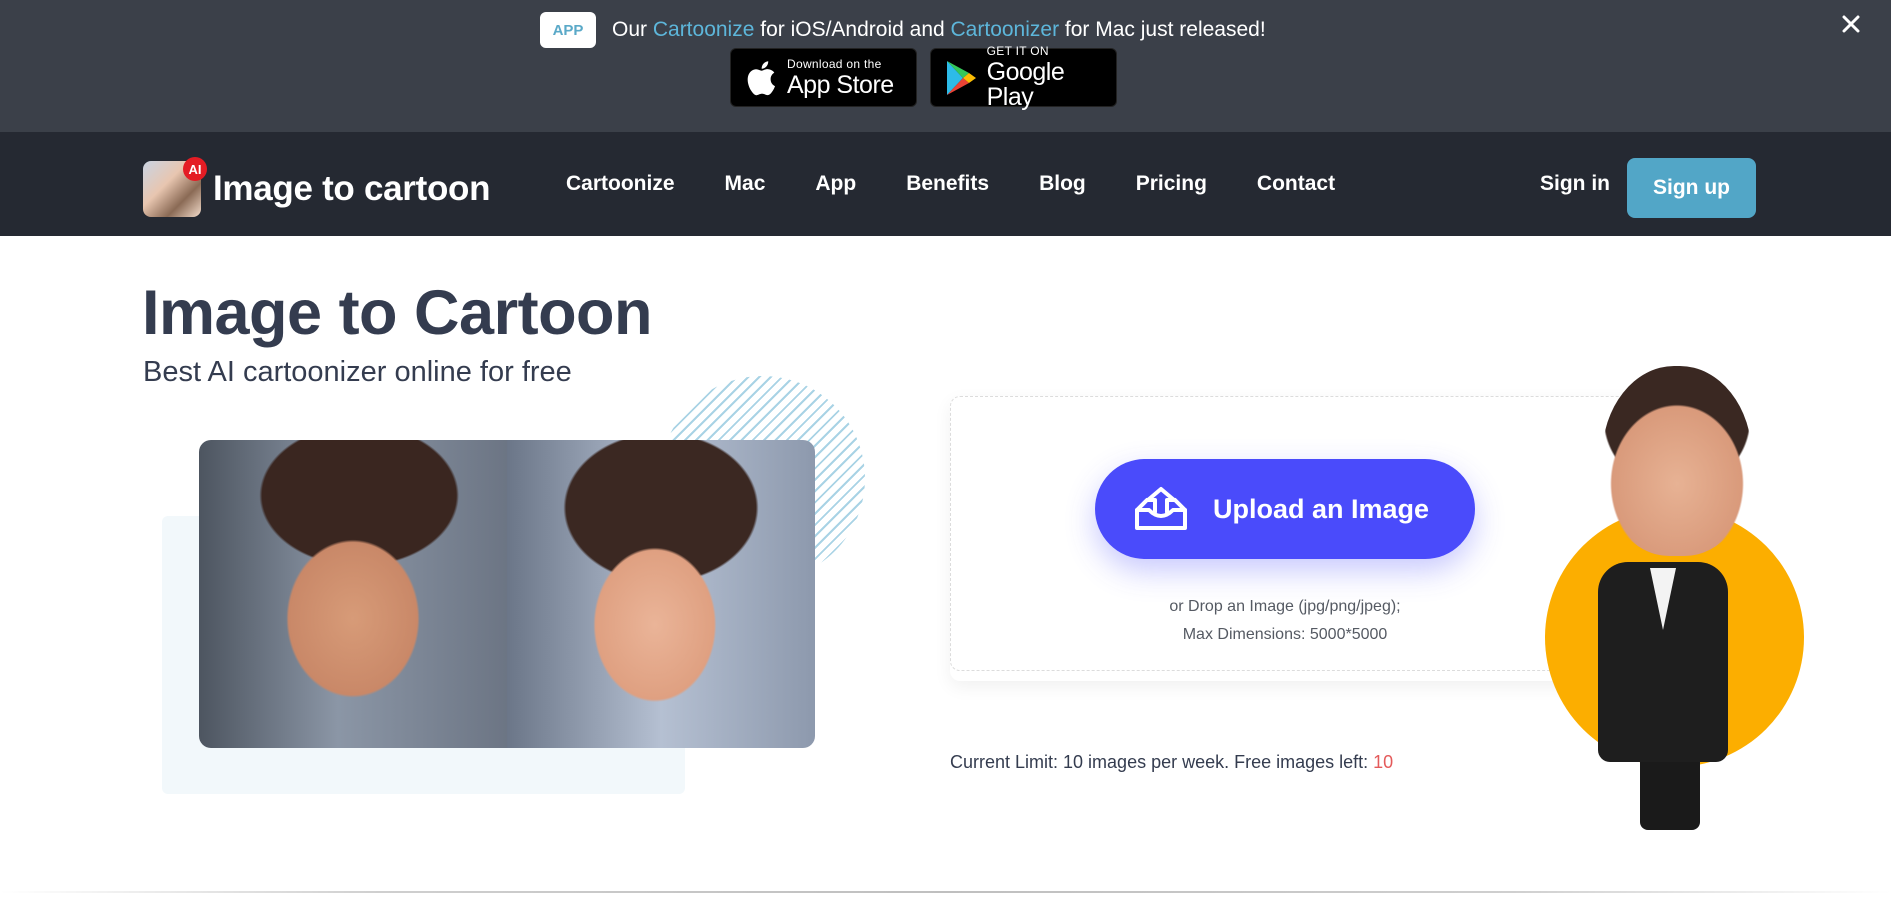 The height and width of the screenshot is (898, 1891). I want to click on original-photo, so click(353, 594).